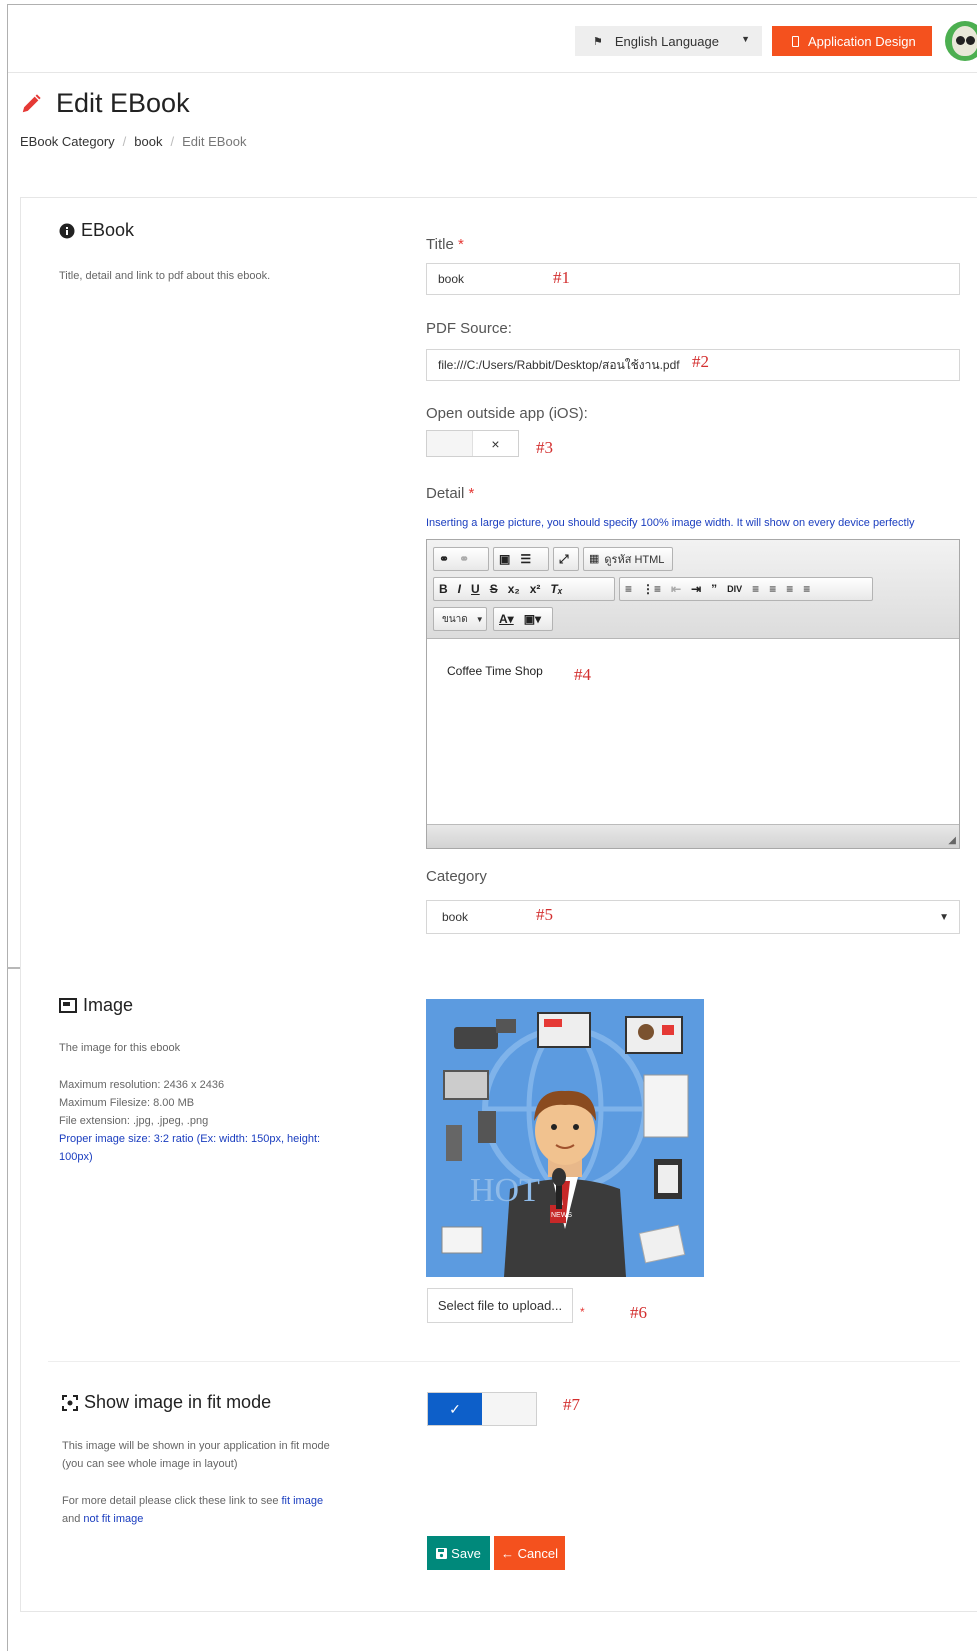 This screenshot has width=977, height=1651. Describe the element at coordinates (700, 361) in the screenshot. I see `annotation-marker-2: #2` at that location.